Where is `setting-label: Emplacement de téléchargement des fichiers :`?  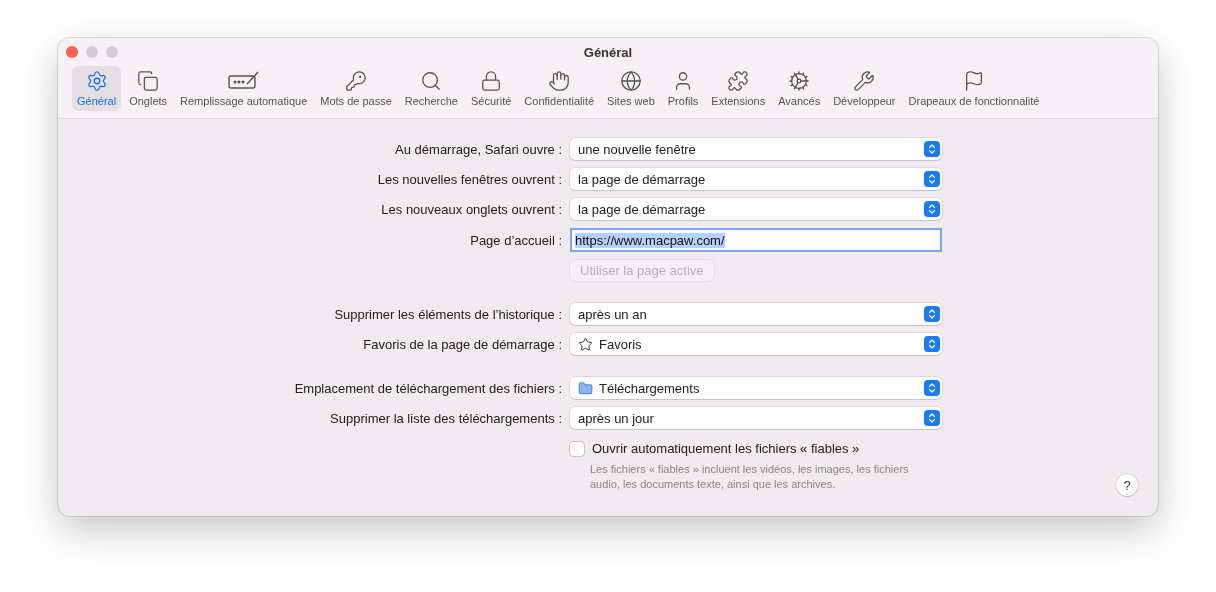 setting-label: Emplacement de téléchargement des fichiers : is located at coordinates (427, 388).